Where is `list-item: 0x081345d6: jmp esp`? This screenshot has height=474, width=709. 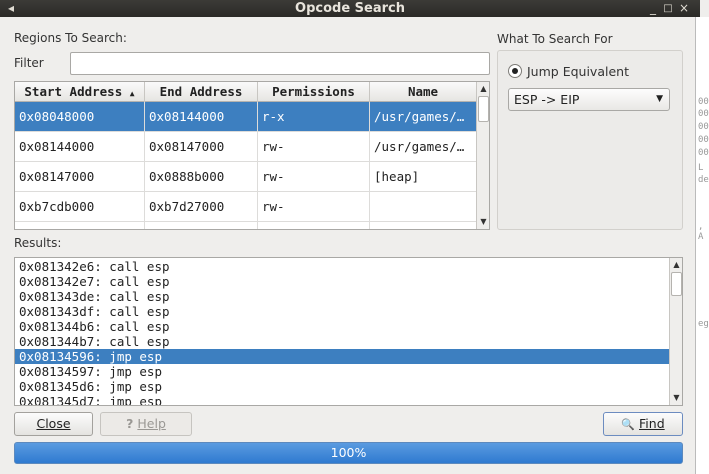
list-item: 0x081345d6: jmp esp is located at coordinates (342, 386).